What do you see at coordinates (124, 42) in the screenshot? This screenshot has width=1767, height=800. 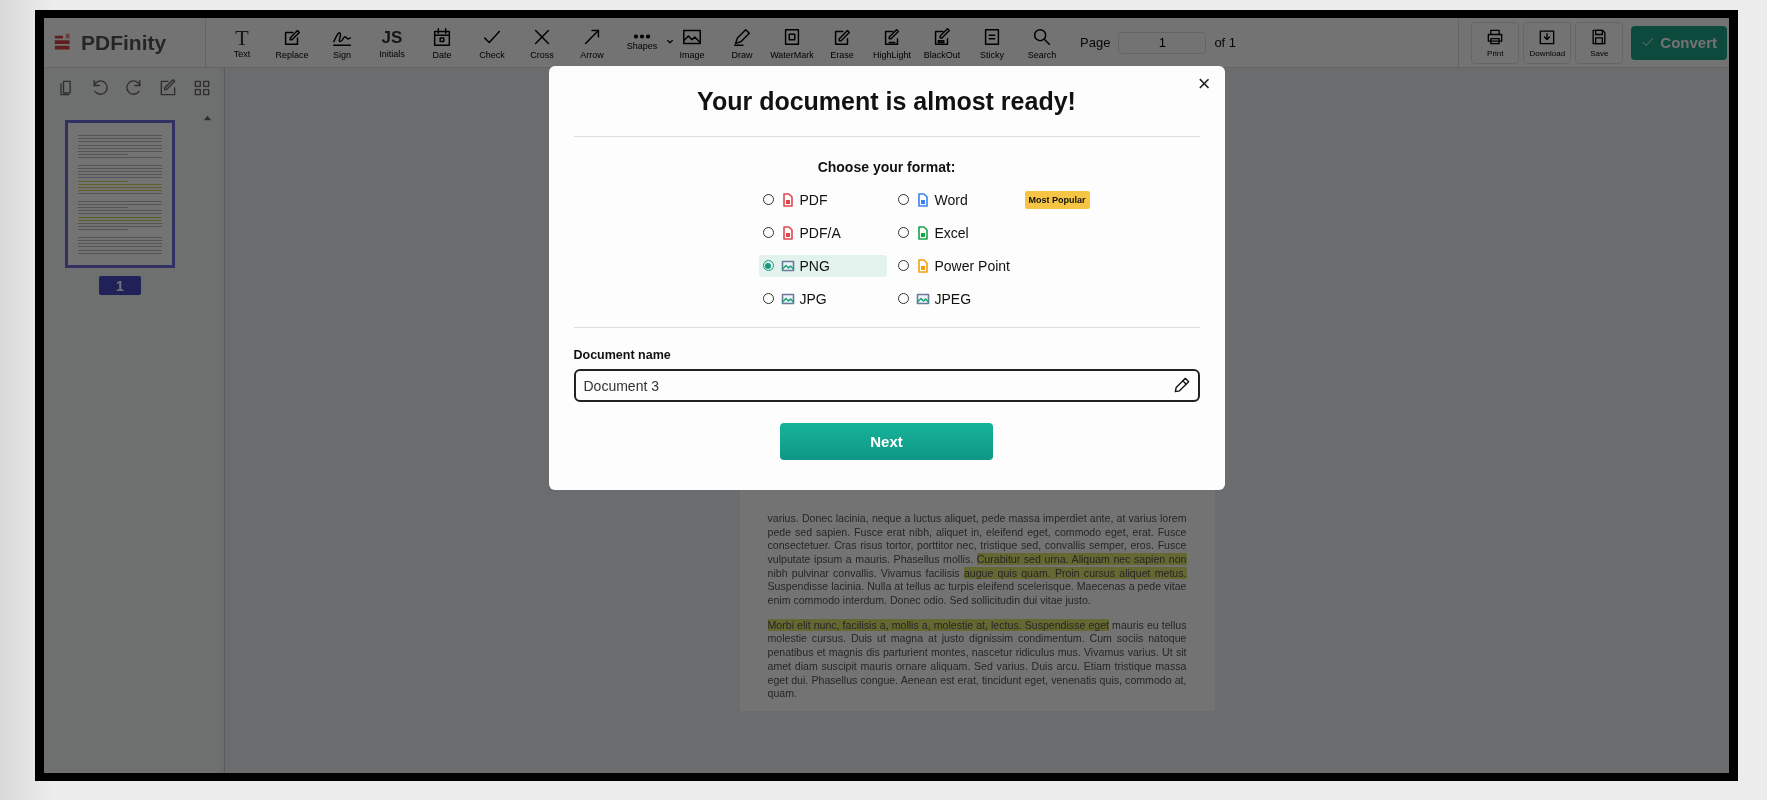 I see `app-logo: PDFinity` at bounding box center [124, 42].